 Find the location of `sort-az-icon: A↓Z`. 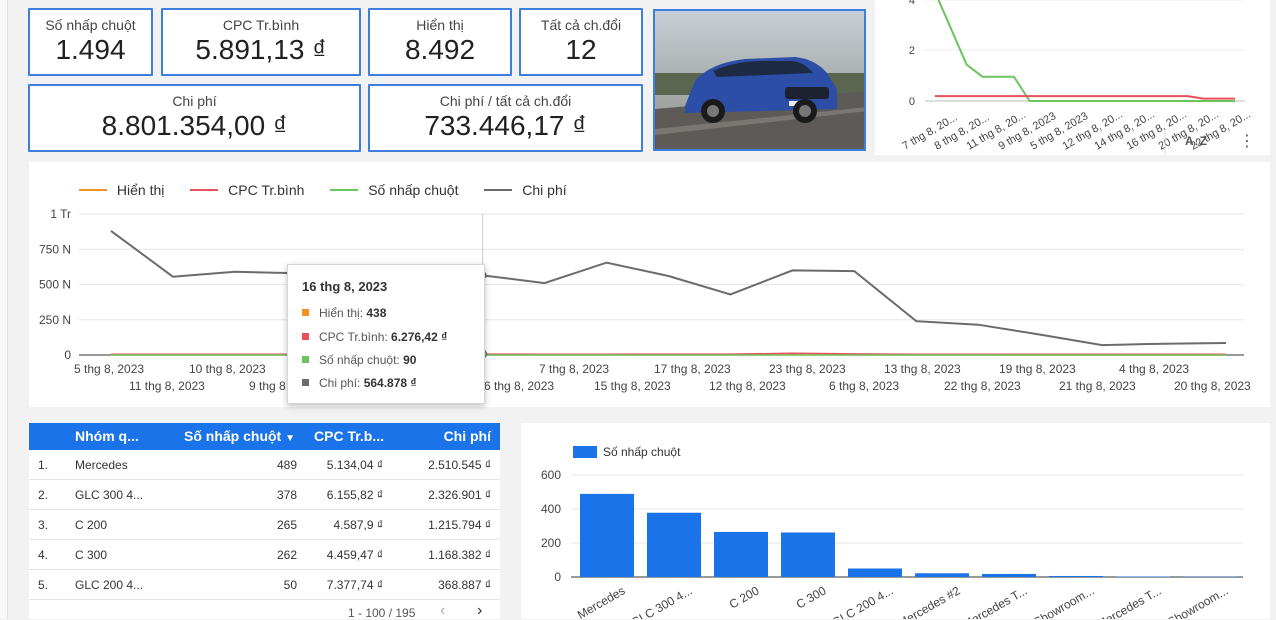

sort-az-icon: A↓Z is located at coordinates (1196, 141).